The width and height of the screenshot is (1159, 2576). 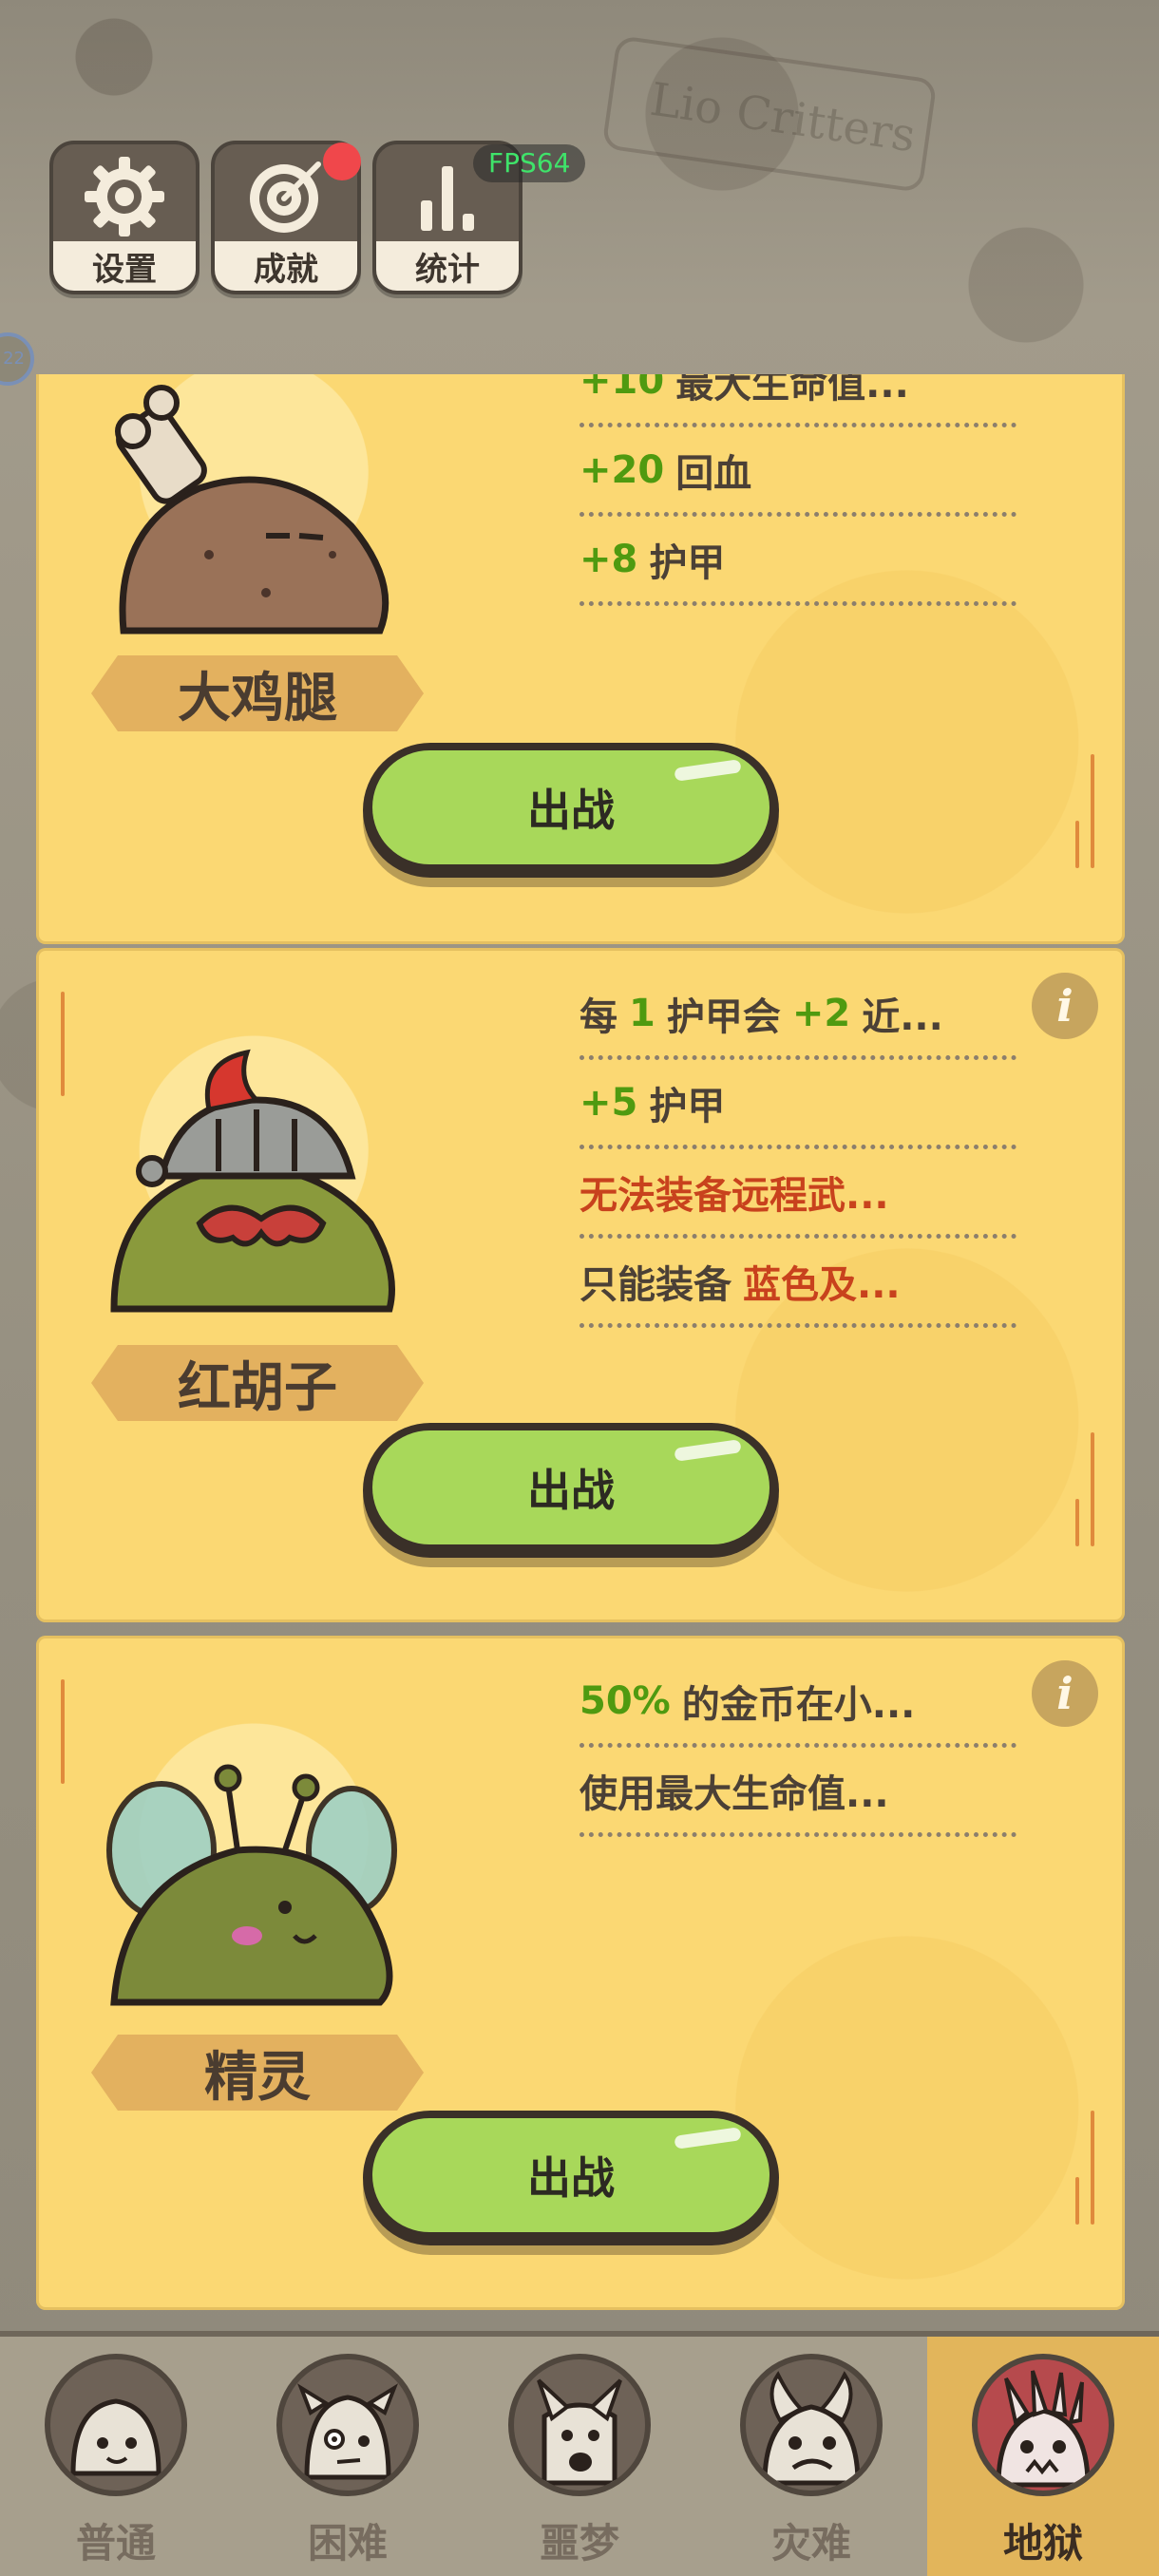 I want to click on difficulty-tab-bar: 普通 困难 噩梦 灾难 地狱, so click(x=579, y=2453).